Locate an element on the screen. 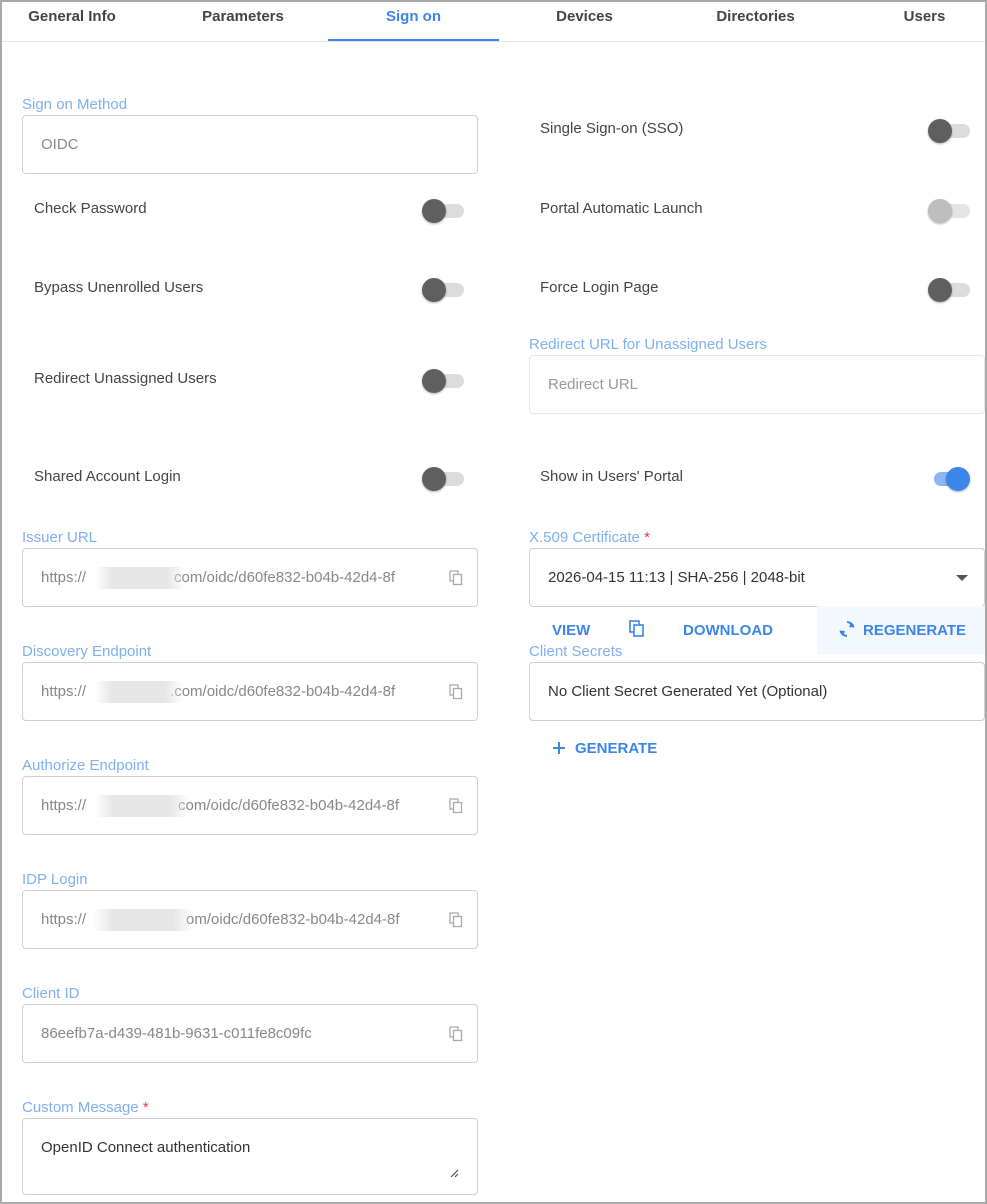 This screenshot has height=1204, width=987. certificate-select: 2026-04-15 11:13 | SHA-256 | 2048-bit is located at coordinates (757, 577).